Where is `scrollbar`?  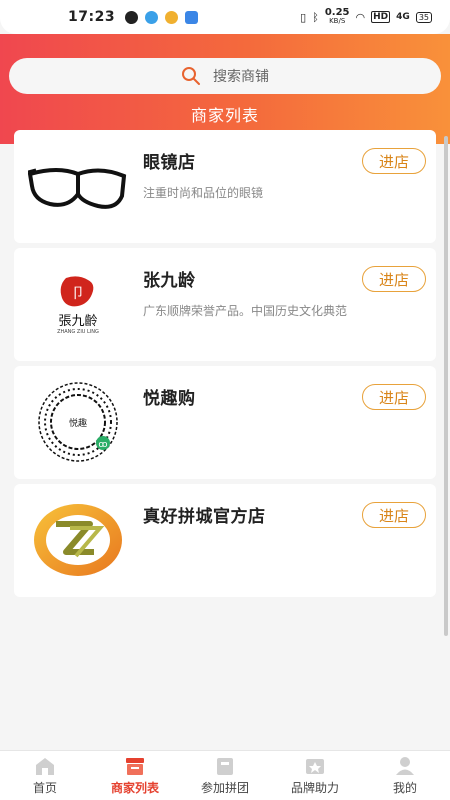 scrollbar is located at coordinates (446, 386).